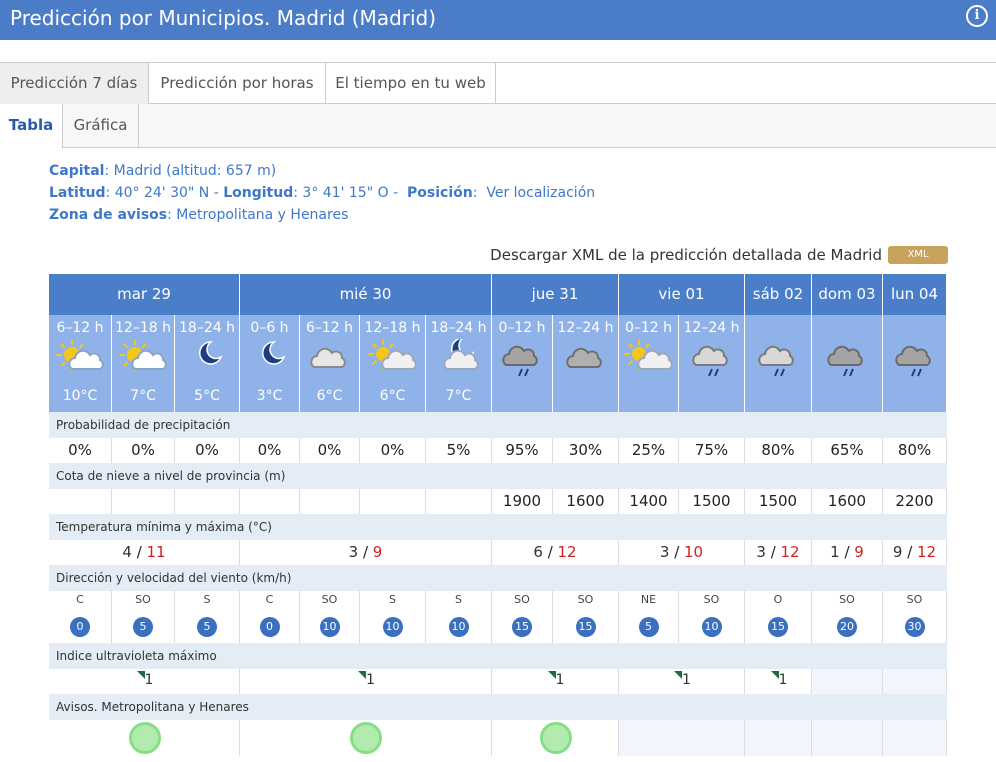 Image resolution: width=996 pixels, height=762 pixels. I want to click on info-icon: i, so click(977, 16).